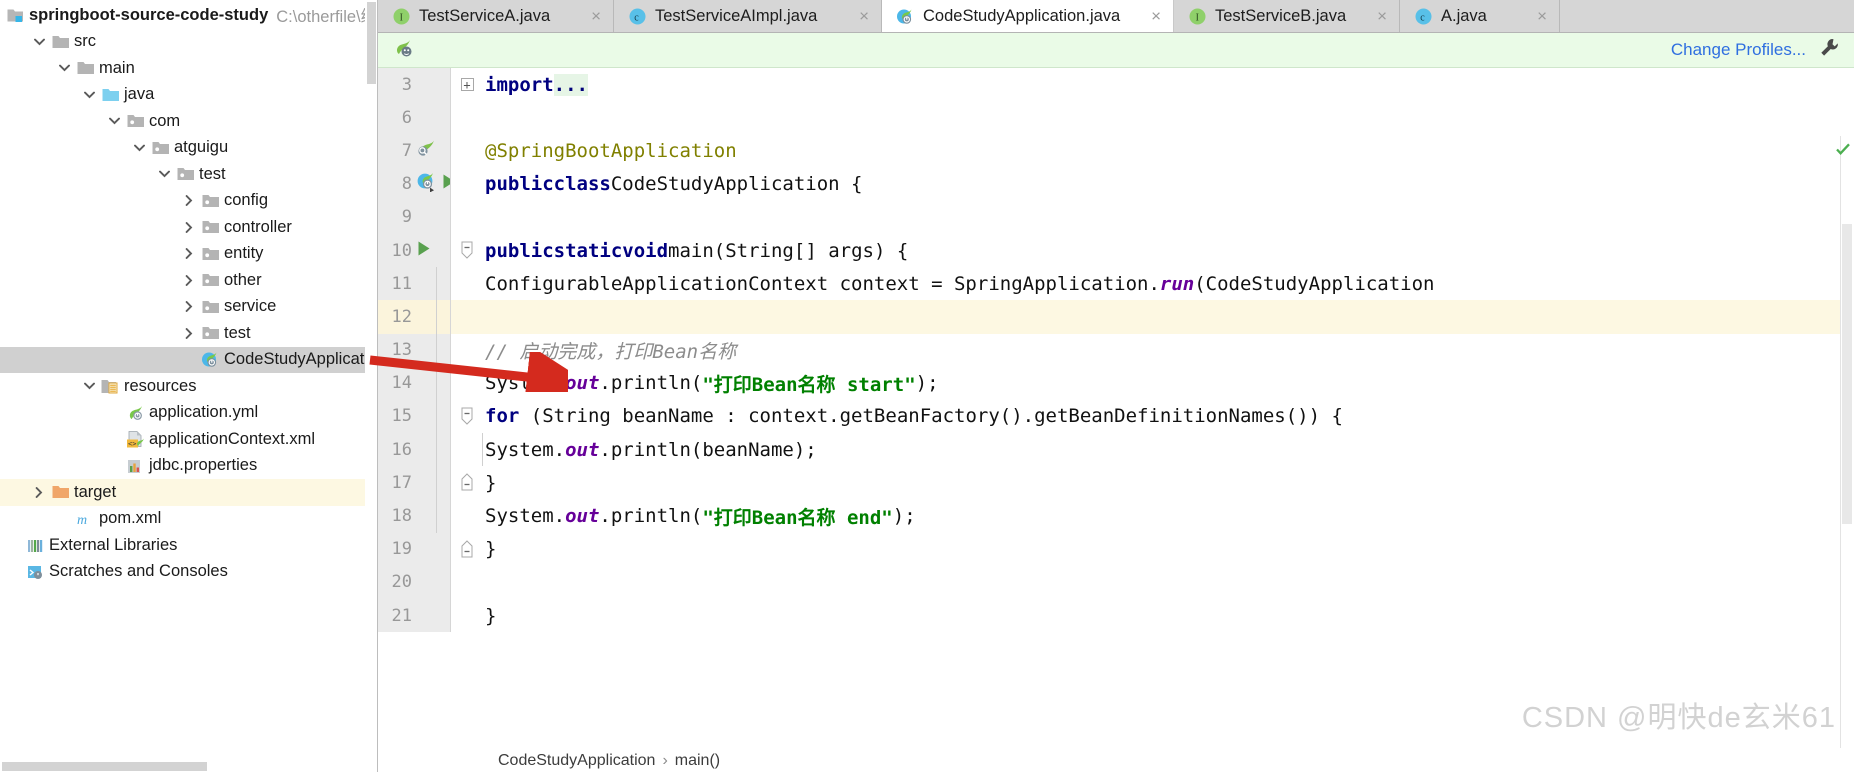 The image size is (1854, 772). What do you see at coordinates (748, 16) in the screenshot?
I see `editor-tab-testserviceaimpl-java: c TestServiceAImpl.java ×` at bounding box center [748, 16].